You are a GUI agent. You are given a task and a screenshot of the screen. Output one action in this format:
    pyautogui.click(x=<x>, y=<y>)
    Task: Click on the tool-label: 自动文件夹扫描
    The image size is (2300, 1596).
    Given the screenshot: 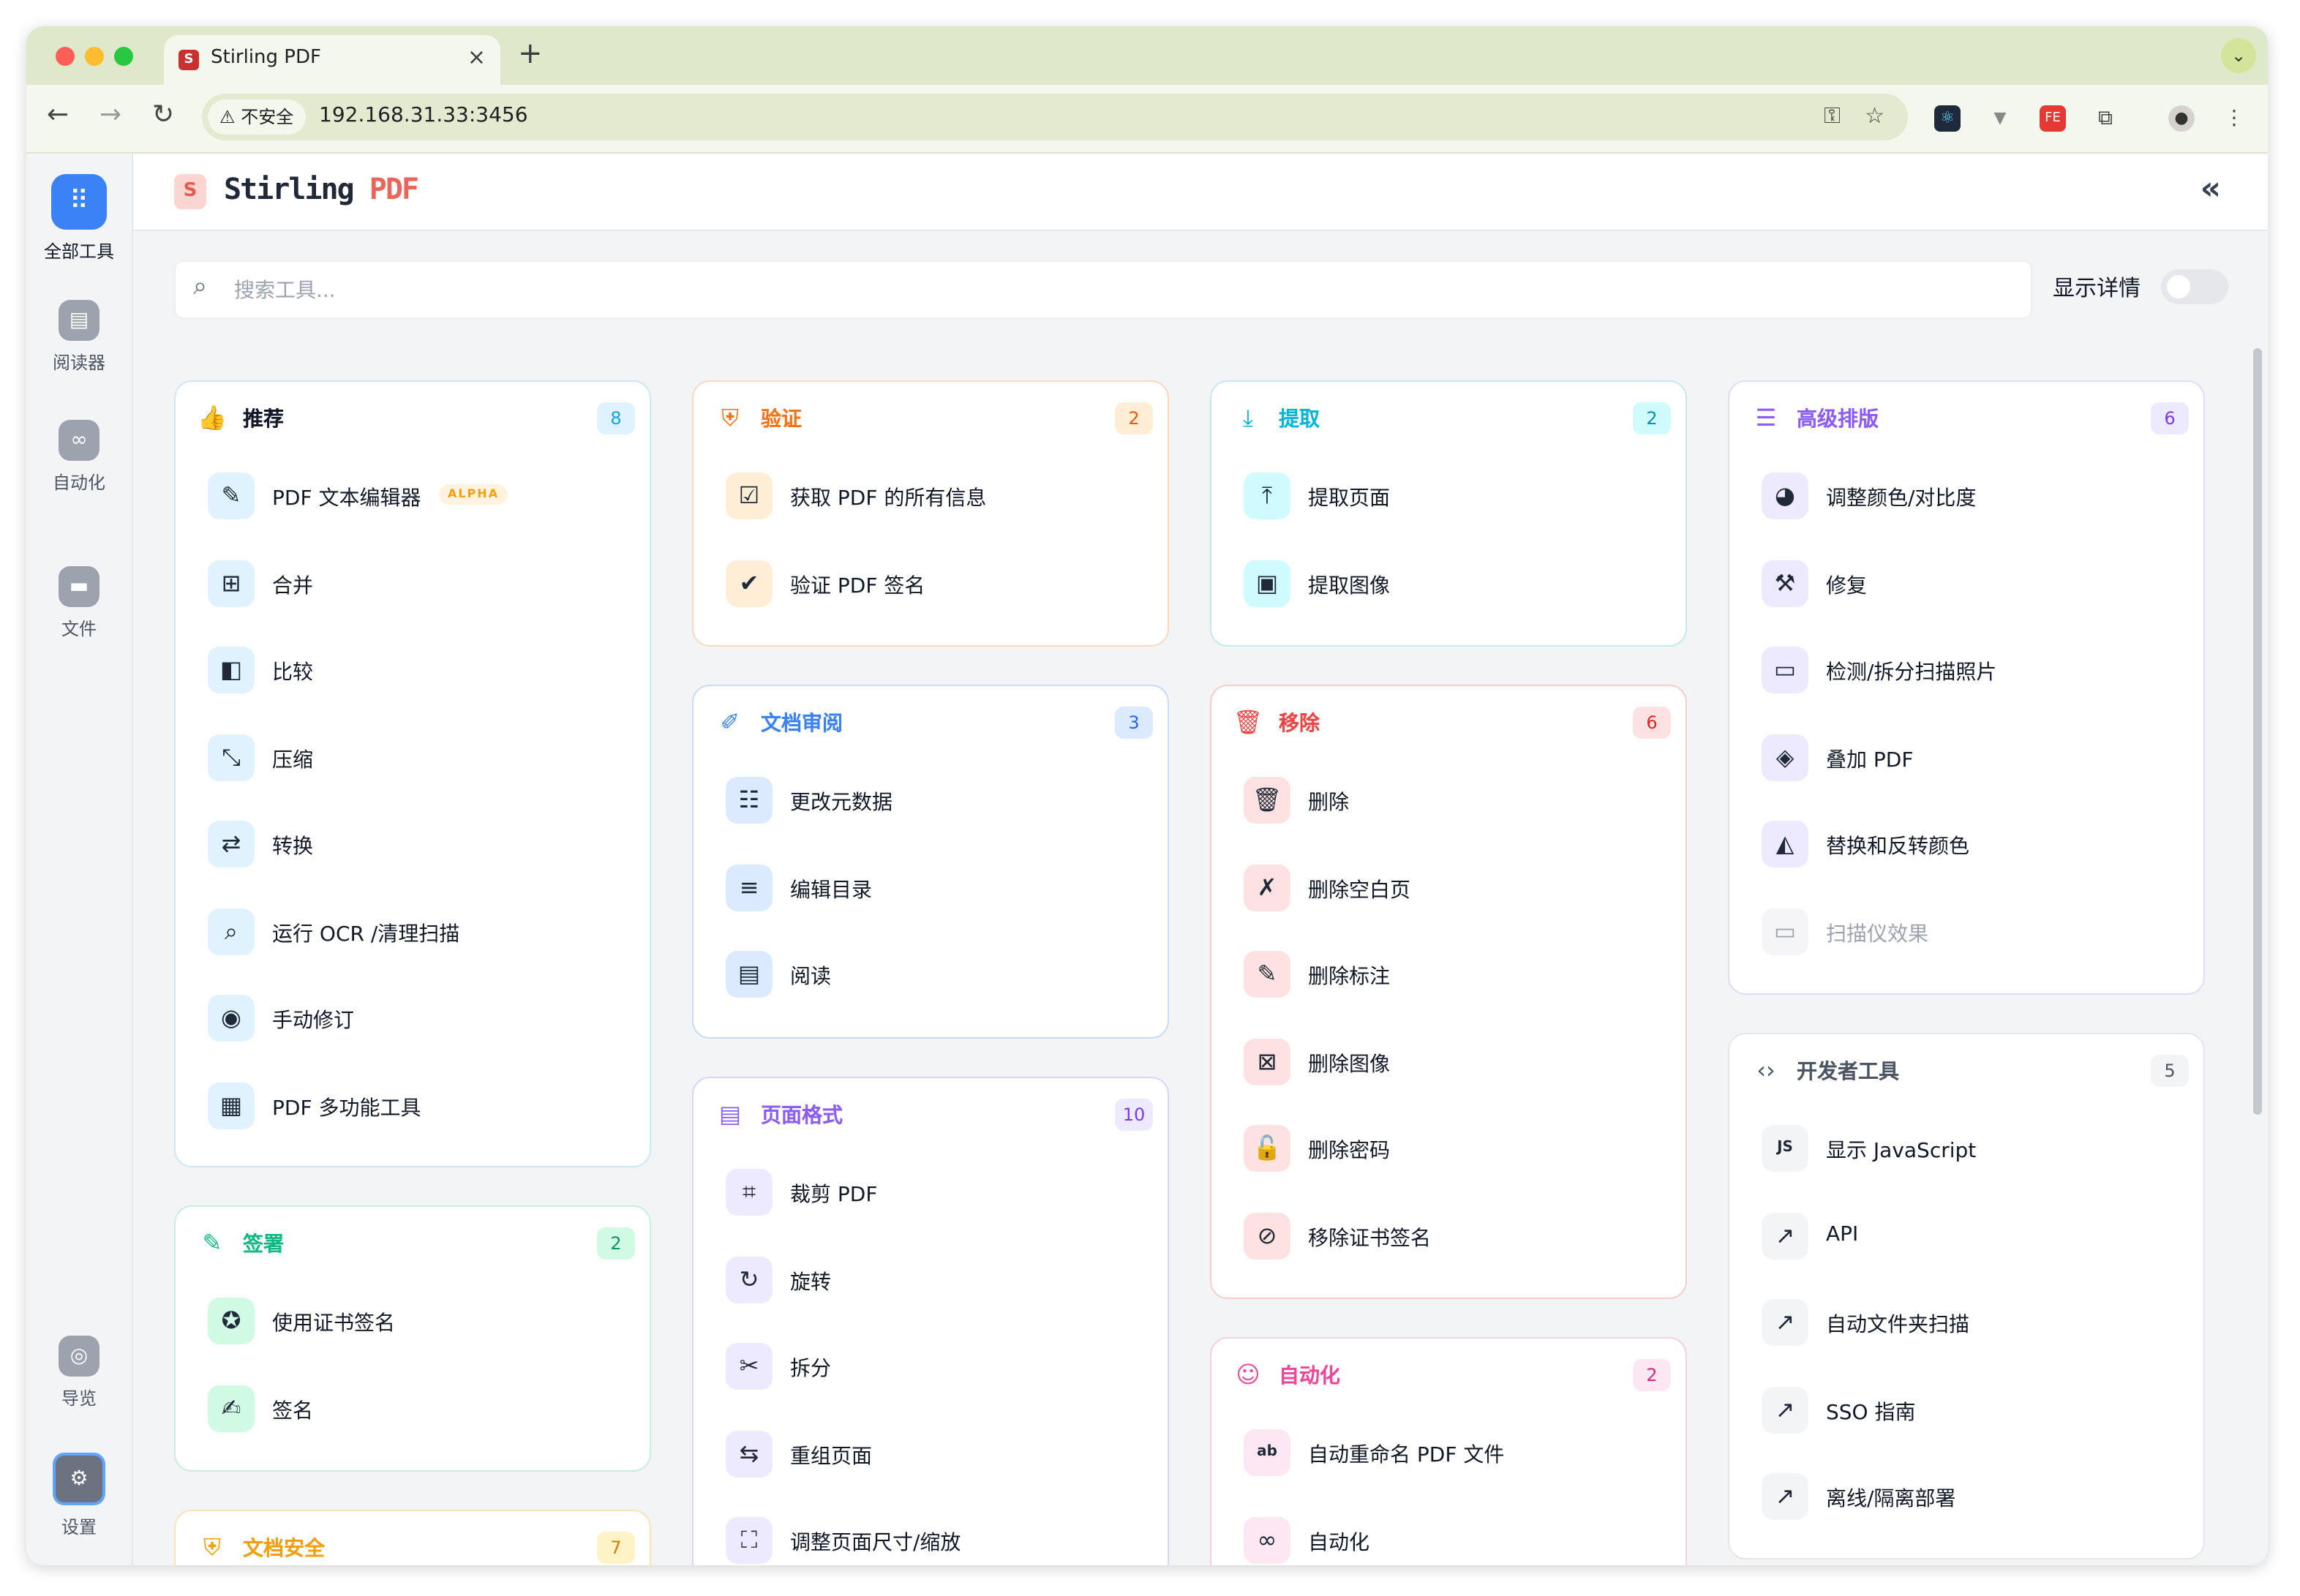 What is the action you would take?
    pyautogui.click(x=1897, y=1325)
    